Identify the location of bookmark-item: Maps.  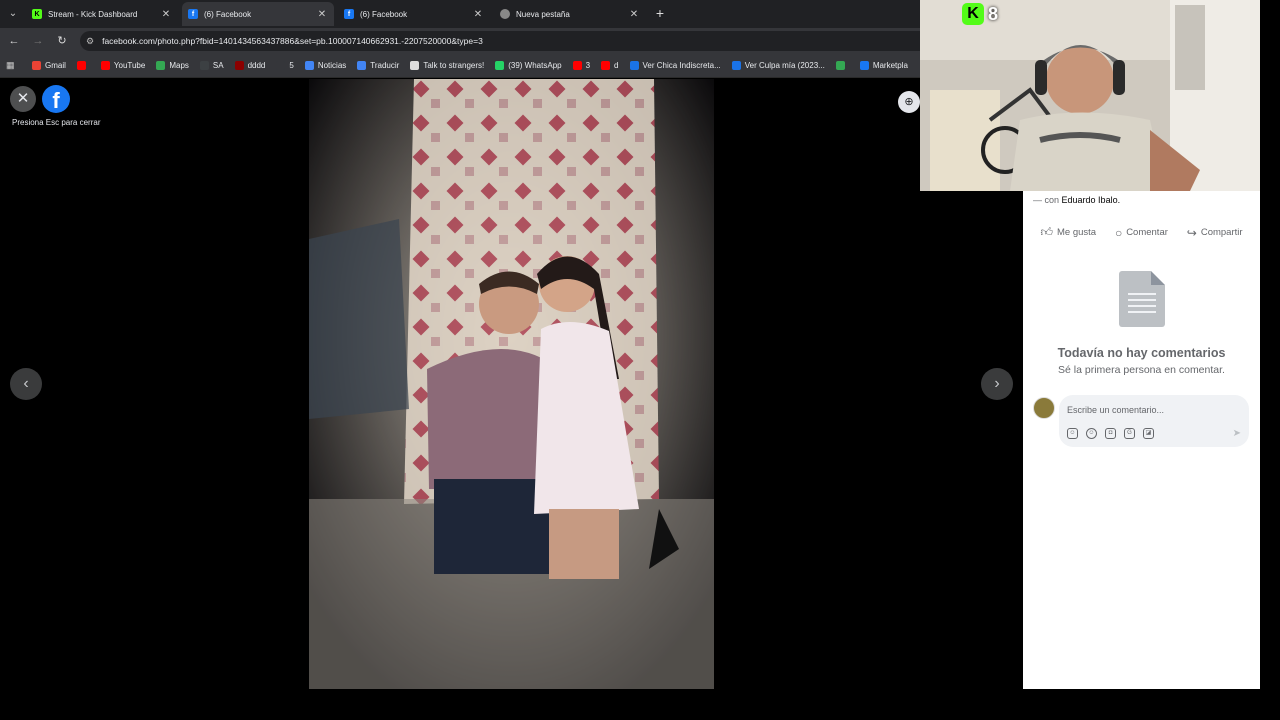
(172, 65).